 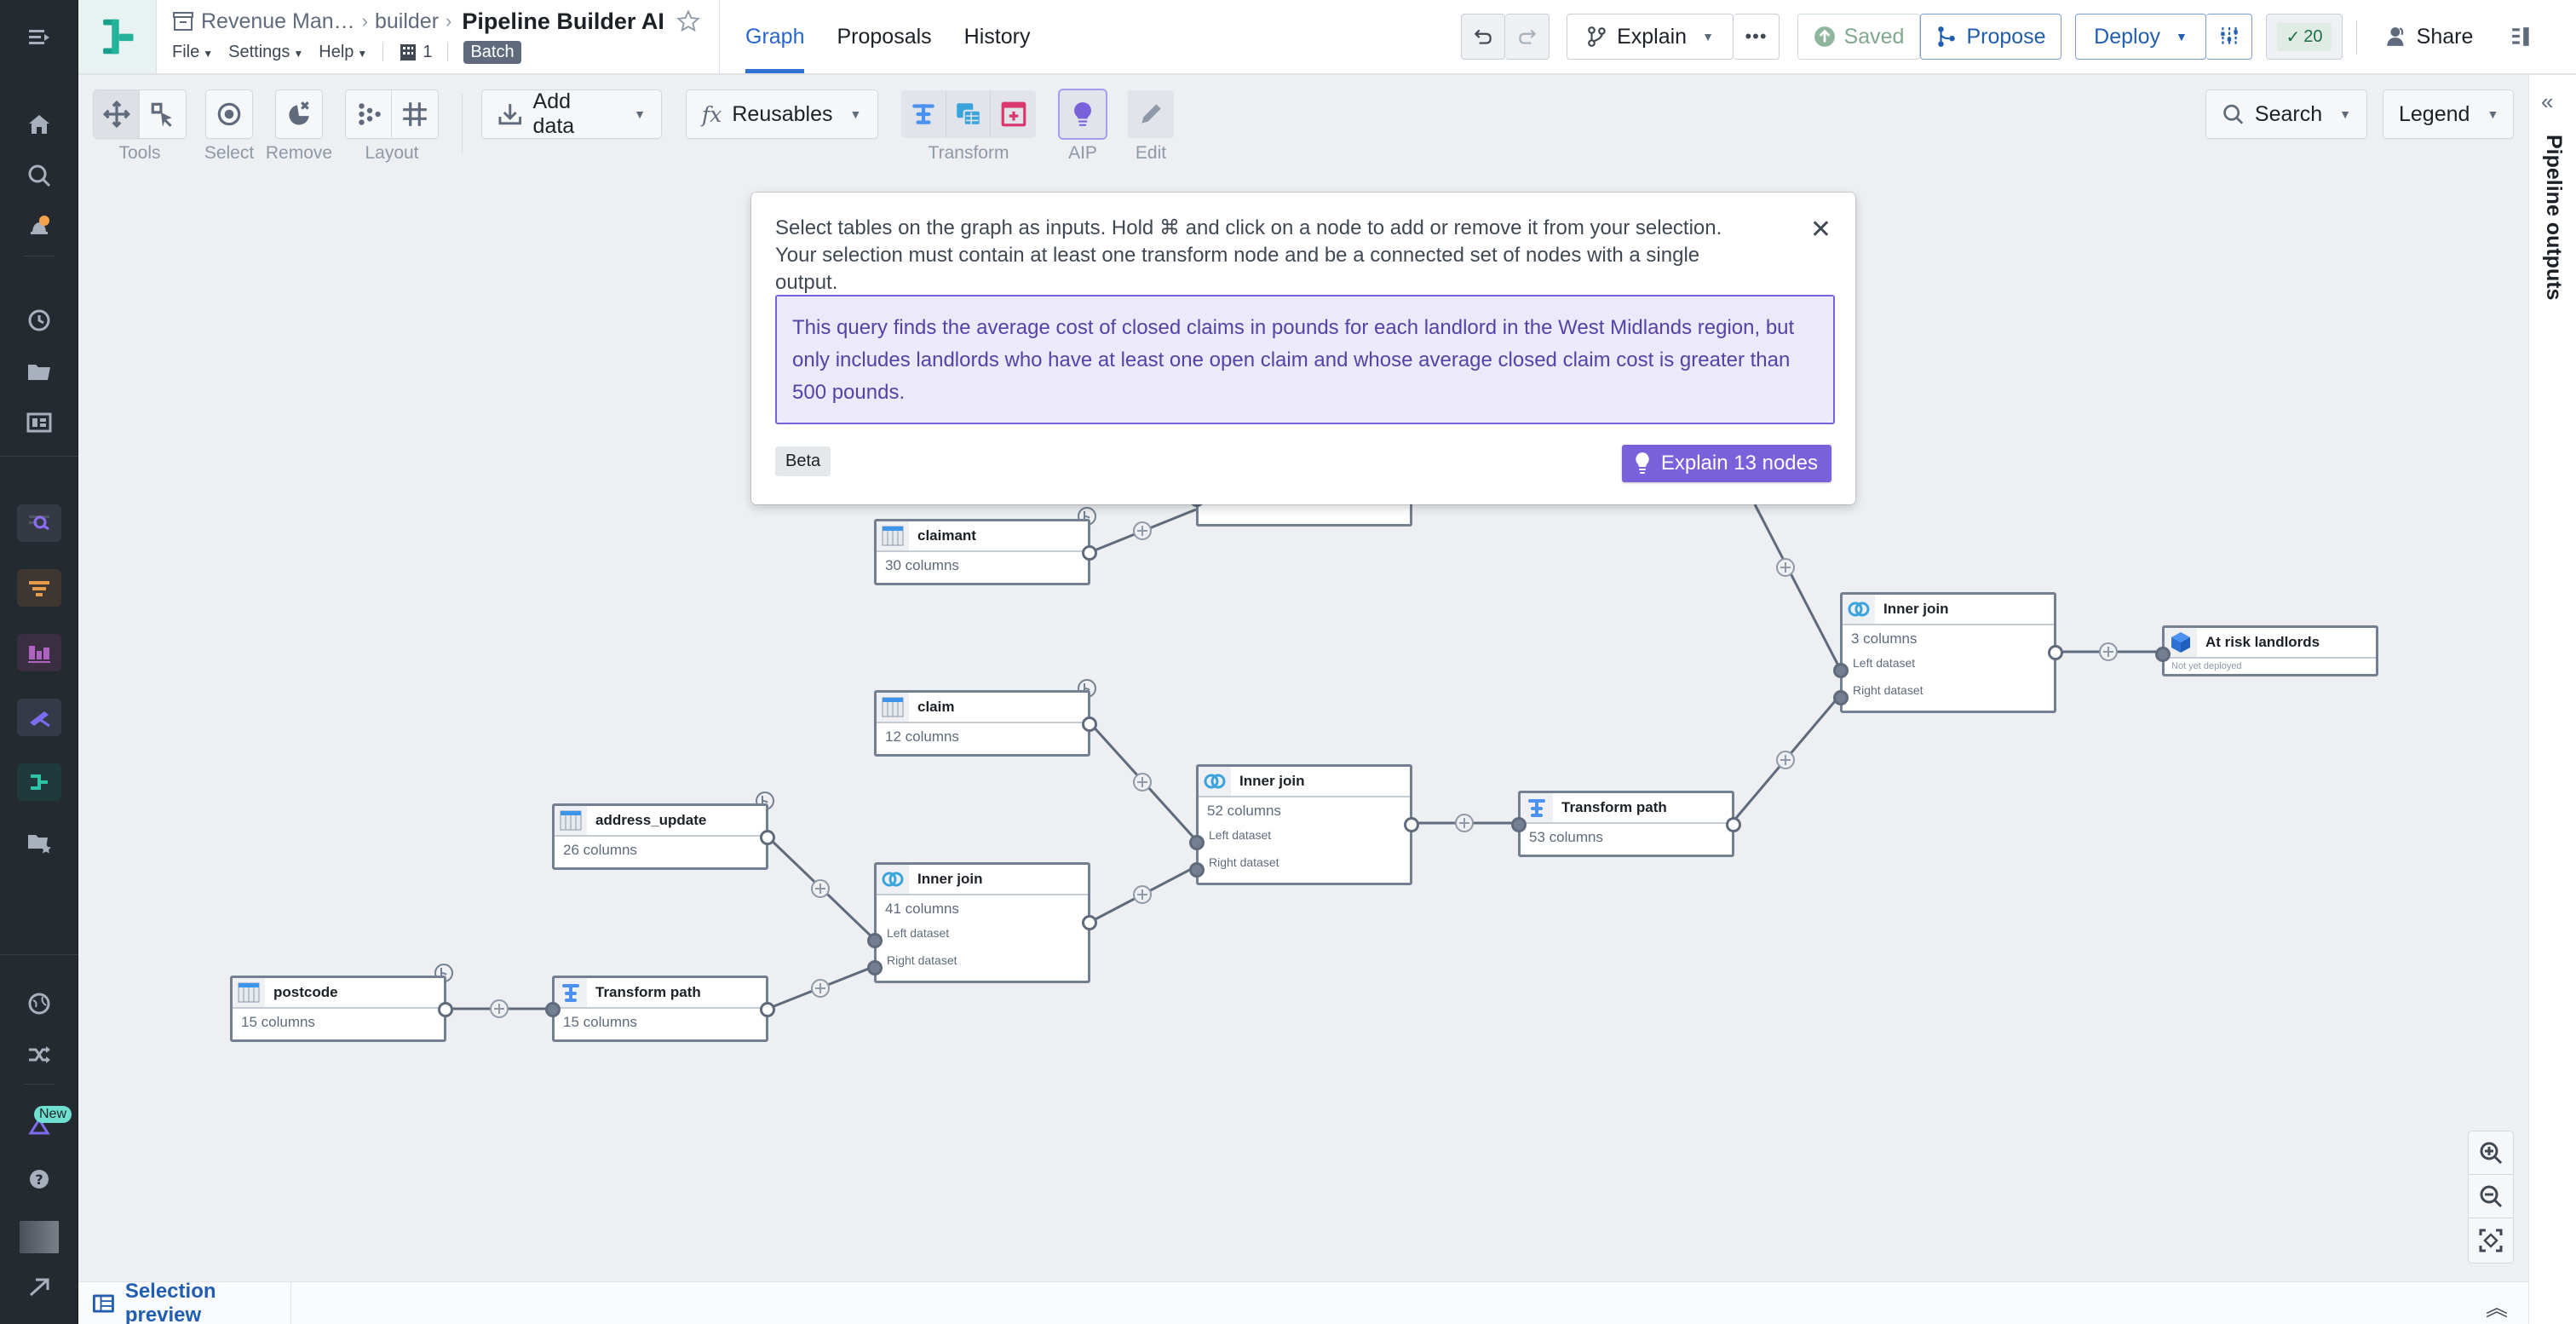 I want to click on pipeline-outputs-title: Pipeline outputs, so click(x=2554, y=217).